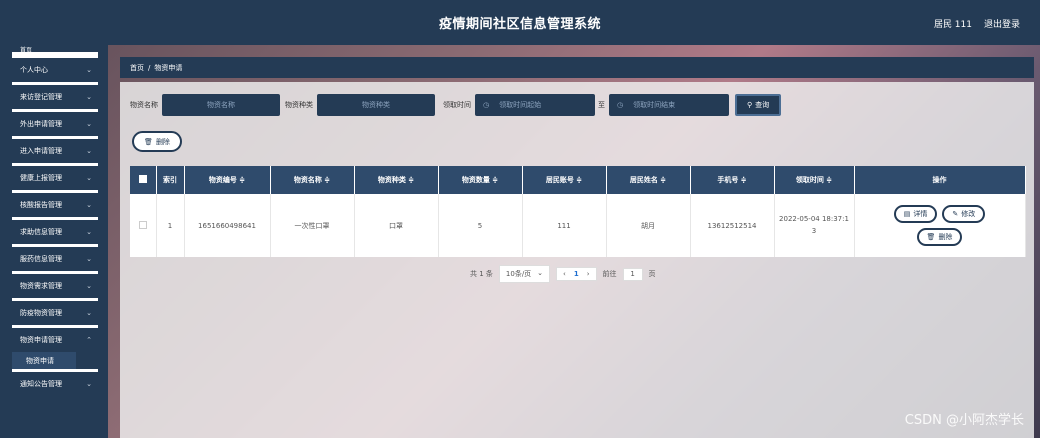  I want to click on sidebar-item-notice: 通知公告管理 ⌄, so click(55, 382).